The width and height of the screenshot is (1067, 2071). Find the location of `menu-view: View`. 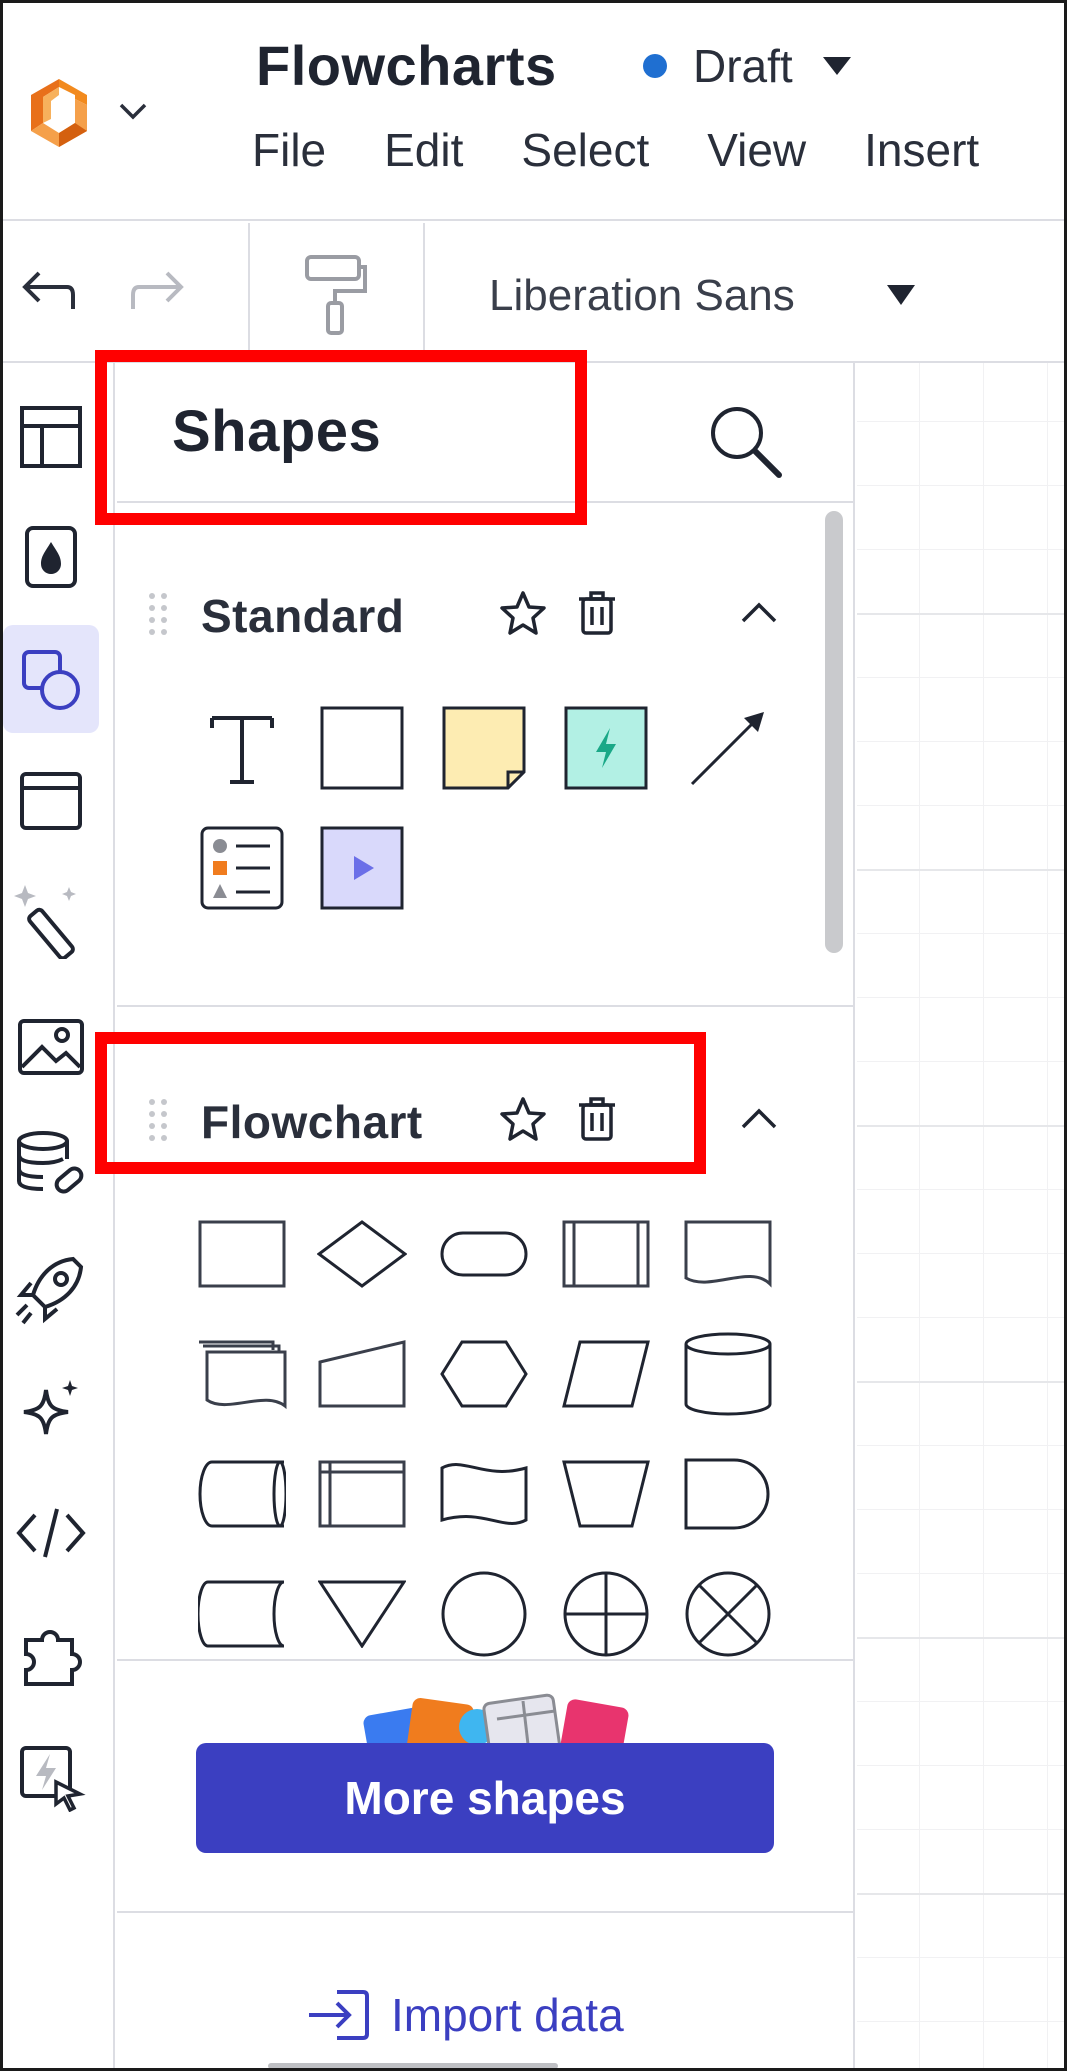

menu-view: View is located at coordinates (756, 150).